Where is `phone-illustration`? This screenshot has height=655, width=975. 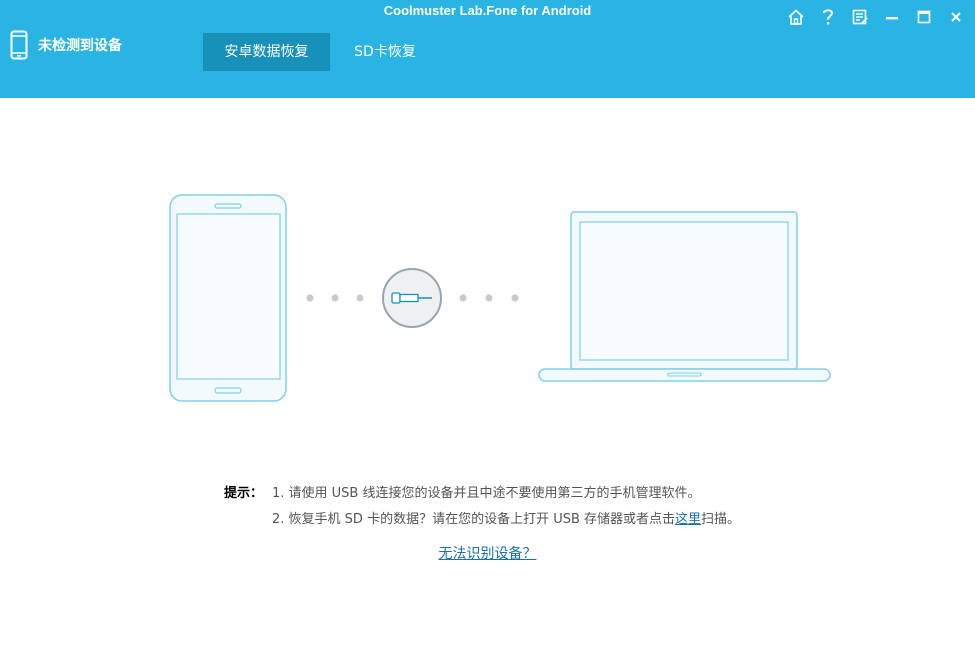 phone-illustration is located at coordinates (228, 298).